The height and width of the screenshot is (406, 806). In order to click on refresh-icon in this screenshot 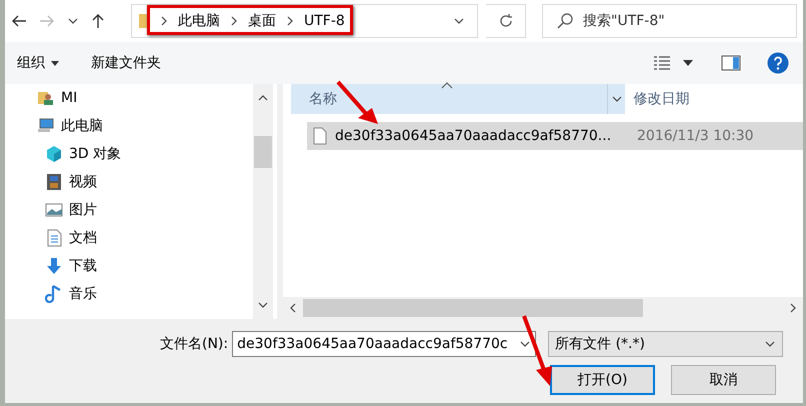, I will do `click(506, 21)`.